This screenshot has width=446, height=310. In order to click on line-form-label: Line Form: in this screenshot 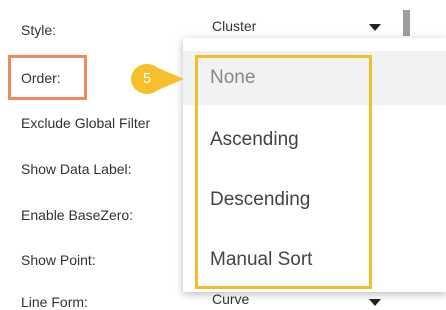, I will do `click(54, 302)`.